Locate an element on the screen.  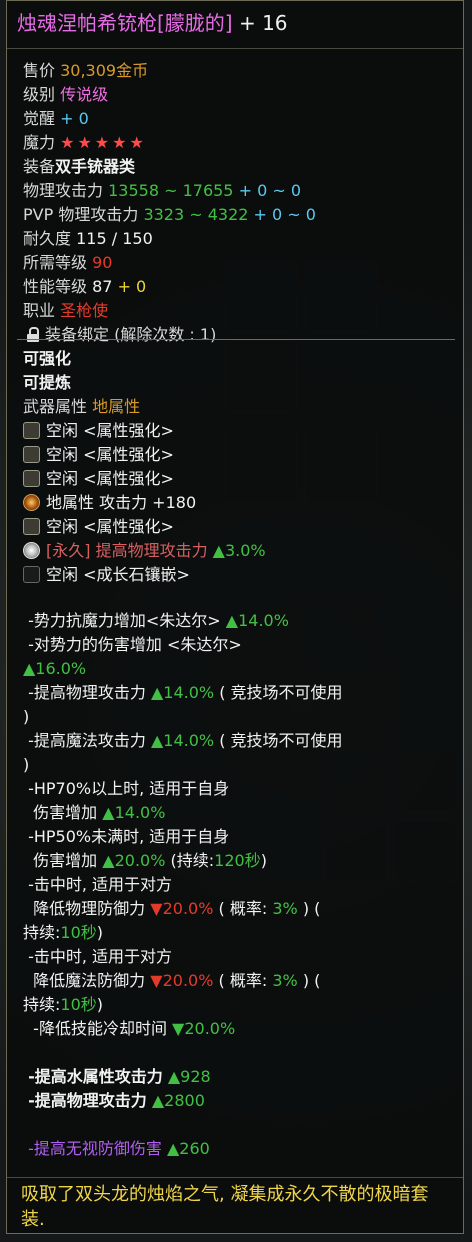
effect-line: -提高水属性攻击力 ▲928 is located at coordinates (119, 1076).